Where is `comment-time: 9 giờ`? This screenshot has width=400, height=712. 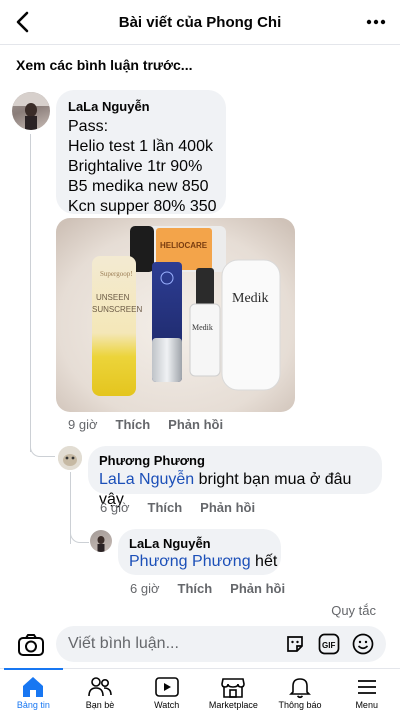
comment-time: 9 giờ is located at coordinates (83, 424).